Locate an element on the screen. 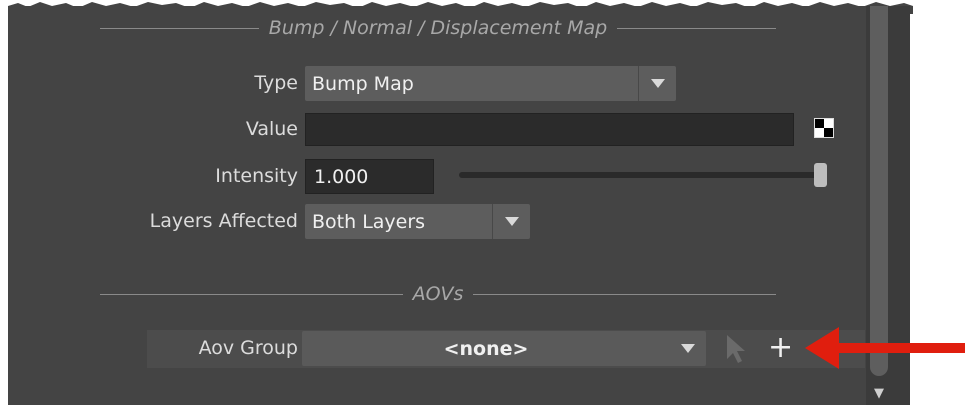  torn-edge is located at coordinates (460, 8).